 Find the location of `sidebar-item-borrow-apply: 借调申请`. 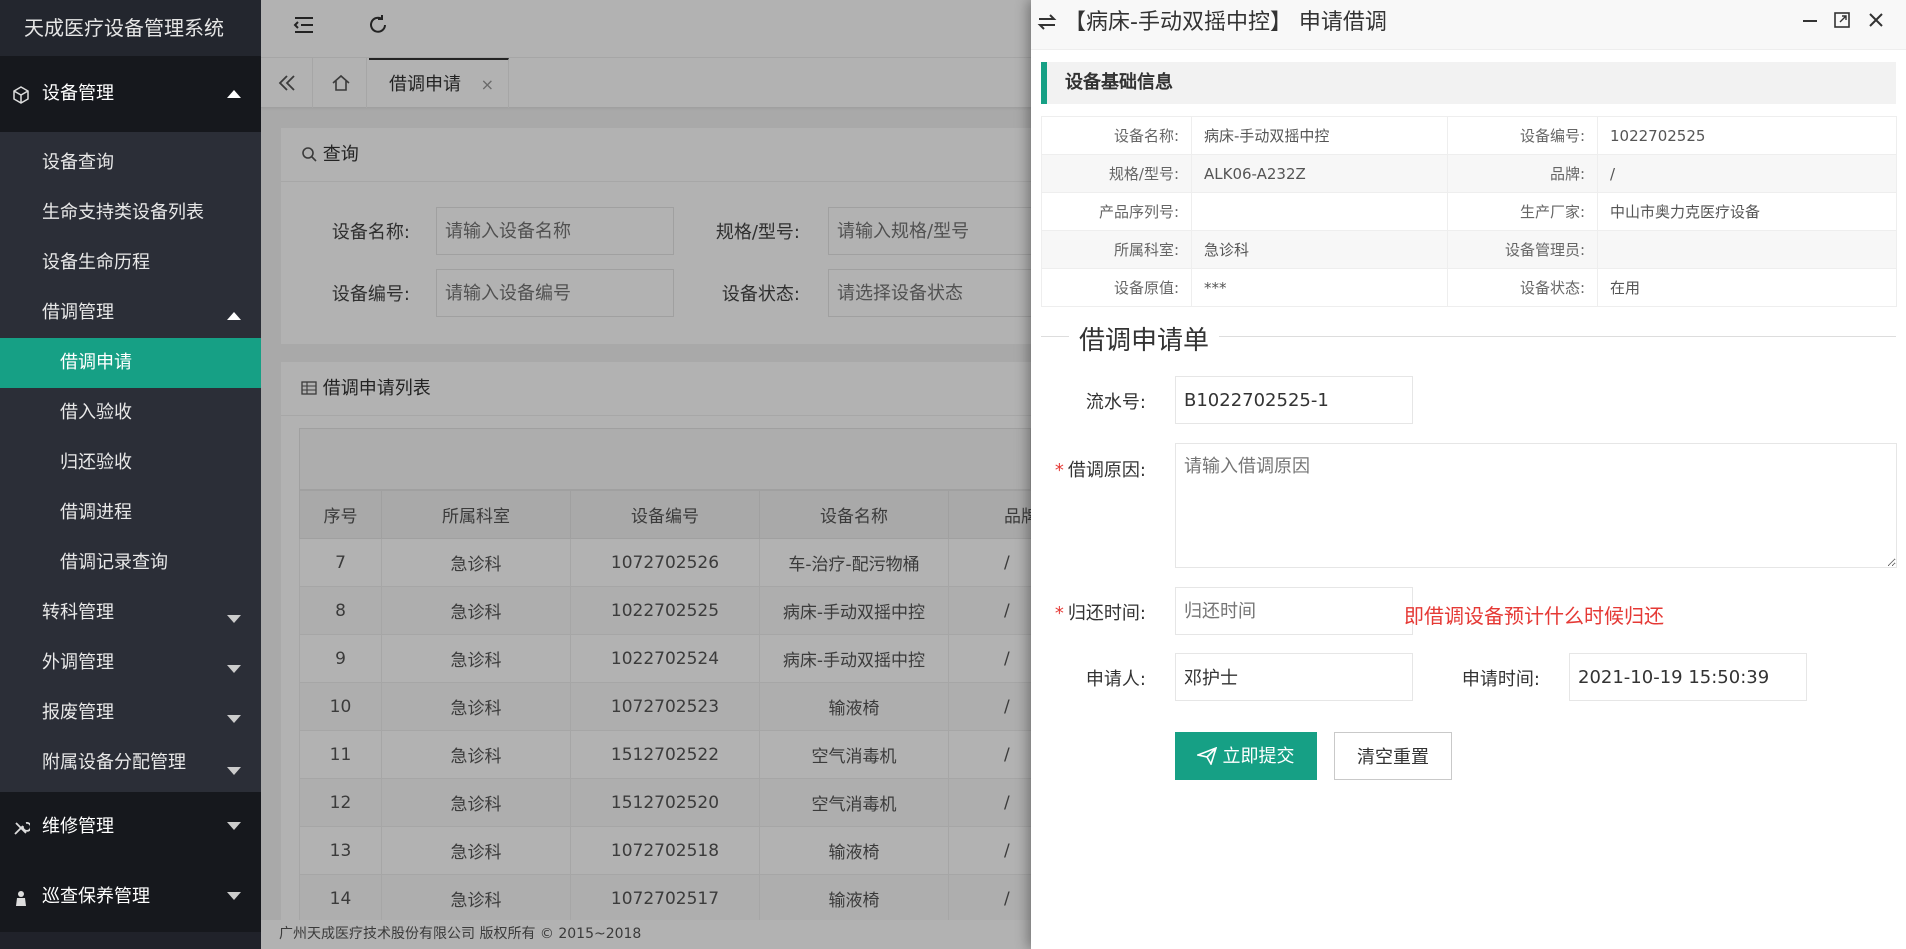

sidebar-item-borrow-apply: 借调申请 is located at coordinates (130, 363).